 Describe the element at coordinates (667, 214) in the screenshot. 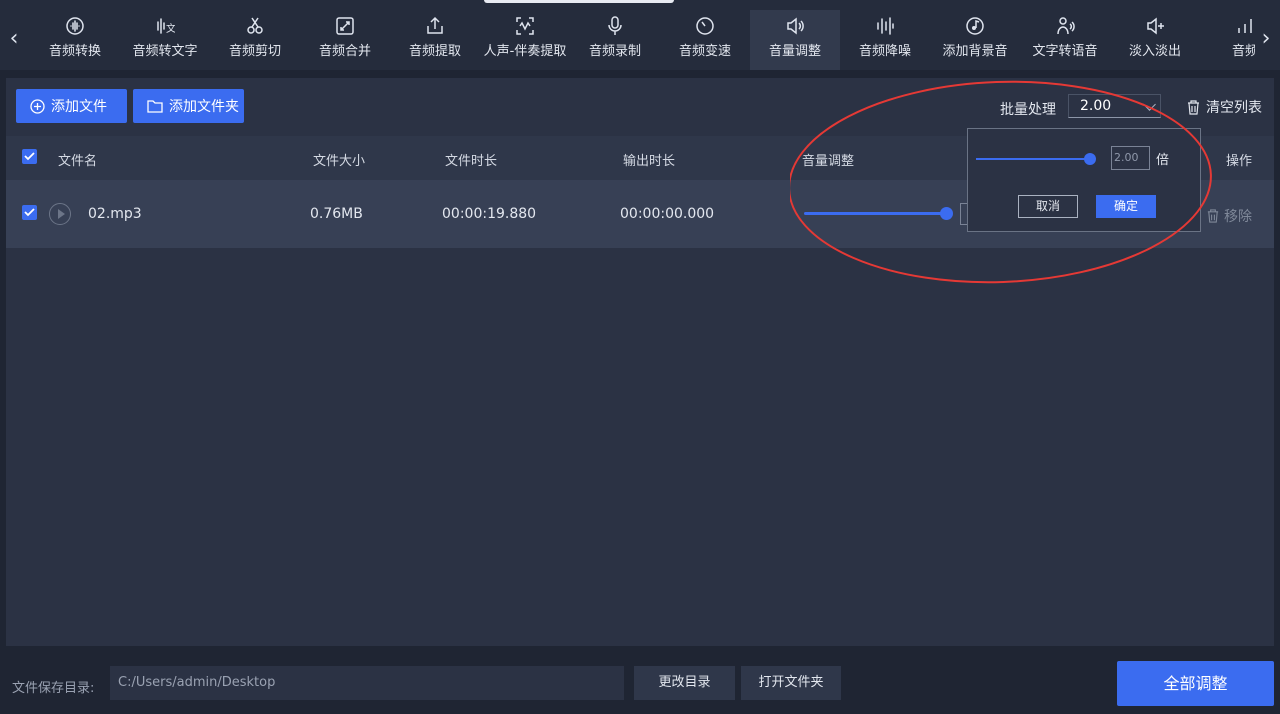

I see `row-output-duration: 00:00:00.000` at that location.